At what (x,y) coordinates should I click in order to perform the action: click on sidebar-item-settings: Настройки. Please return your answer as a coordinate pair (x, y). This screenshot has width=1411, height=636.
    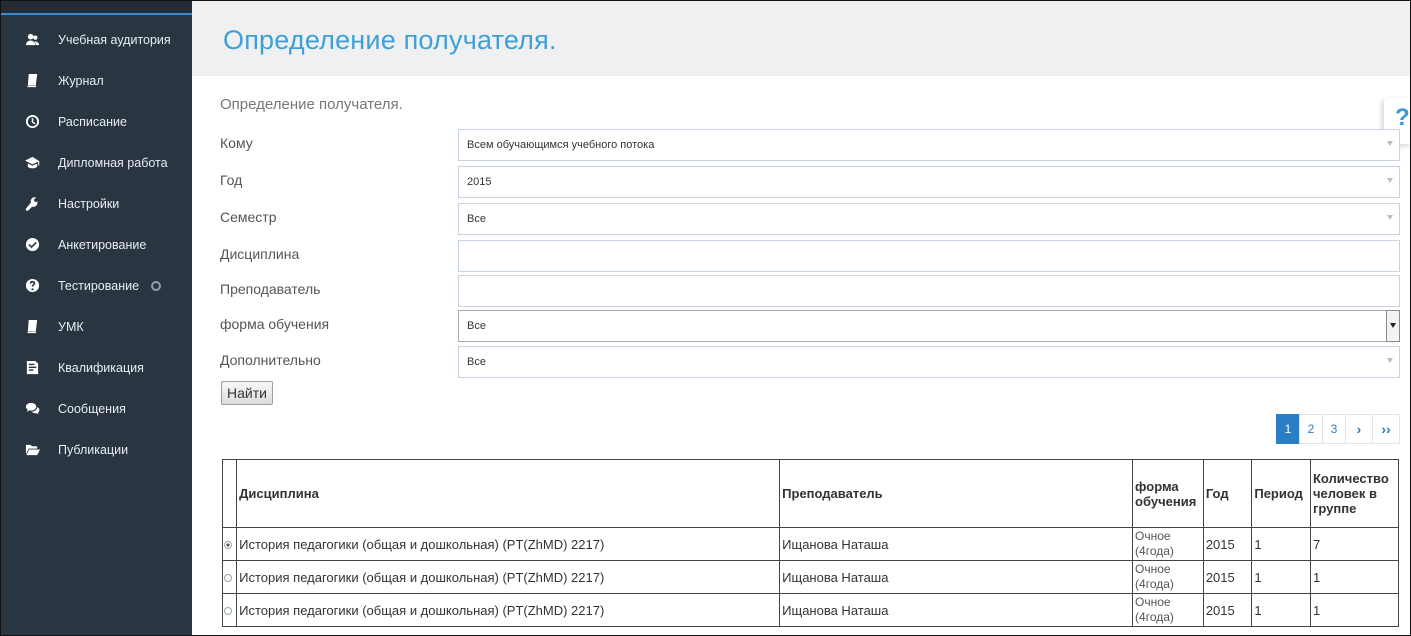
    Looking at the image, I should click on (96, 203).